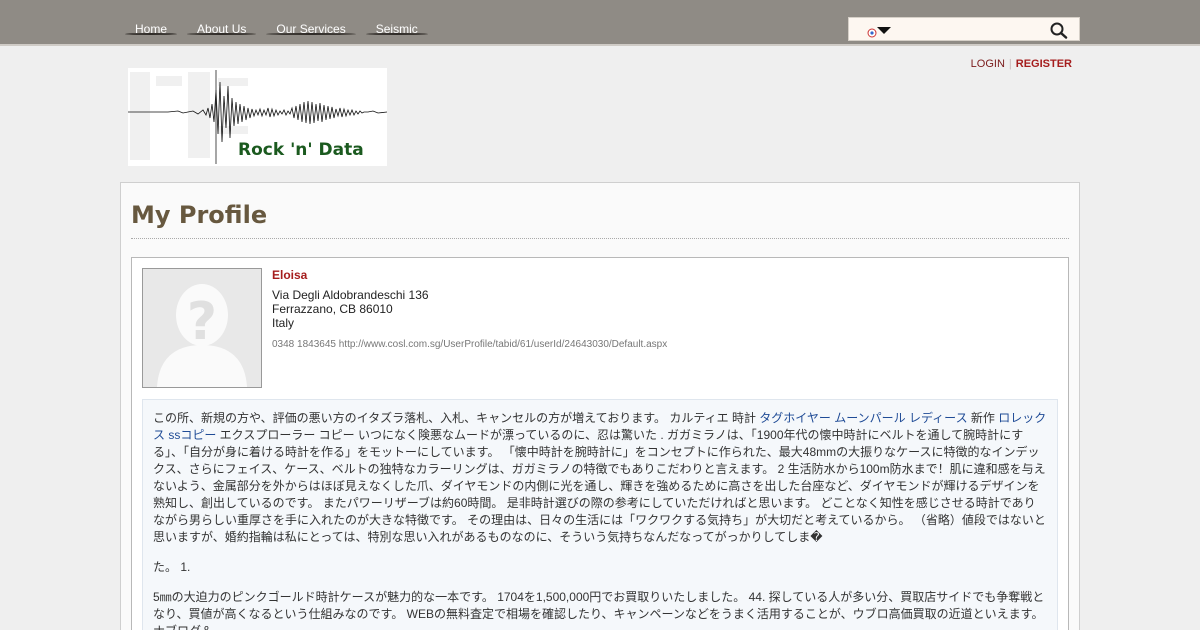  I want to click on avatar: ?, so click(202, 328).